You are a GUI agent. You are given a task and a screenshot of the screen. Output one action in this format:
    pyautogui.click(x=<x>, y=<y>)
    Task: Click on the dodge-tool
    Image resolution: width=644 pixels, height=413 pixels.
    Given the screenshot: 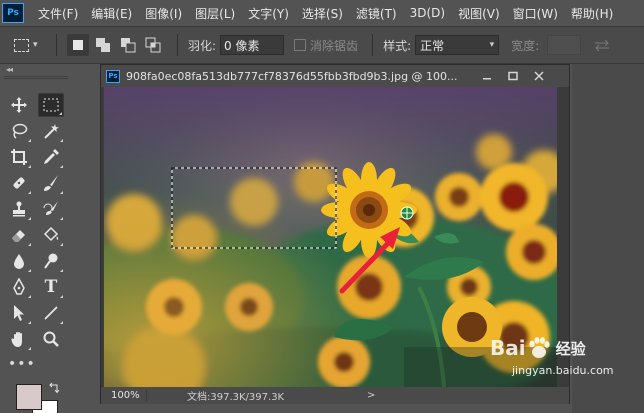 What is the action you would take?
    pyautogui.click(x=51, y=261)
    